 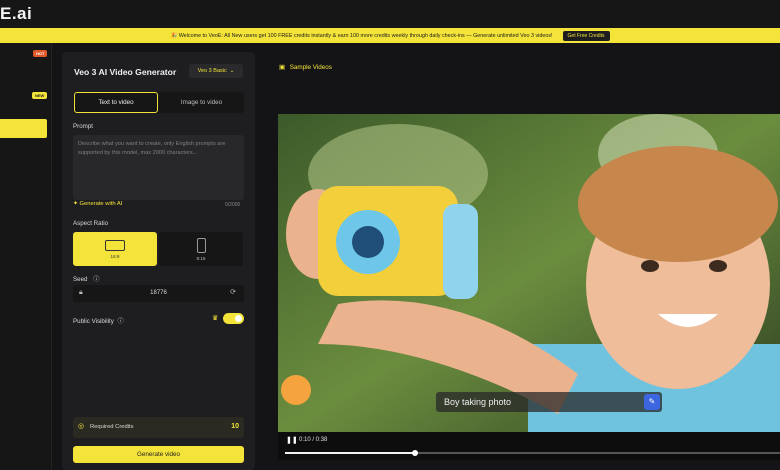 I want to click on toggle-knob, so click(x=238, y=318).